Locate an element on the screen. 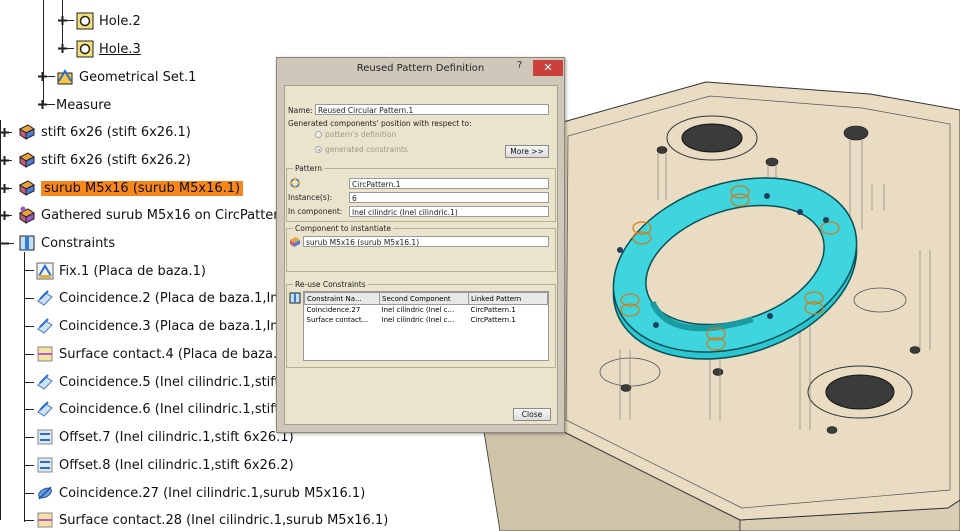  tree-node-coincidence-5: Coincidence.5 (Inel cilindric.1,stift 6 is located at coordinates (164, 382).